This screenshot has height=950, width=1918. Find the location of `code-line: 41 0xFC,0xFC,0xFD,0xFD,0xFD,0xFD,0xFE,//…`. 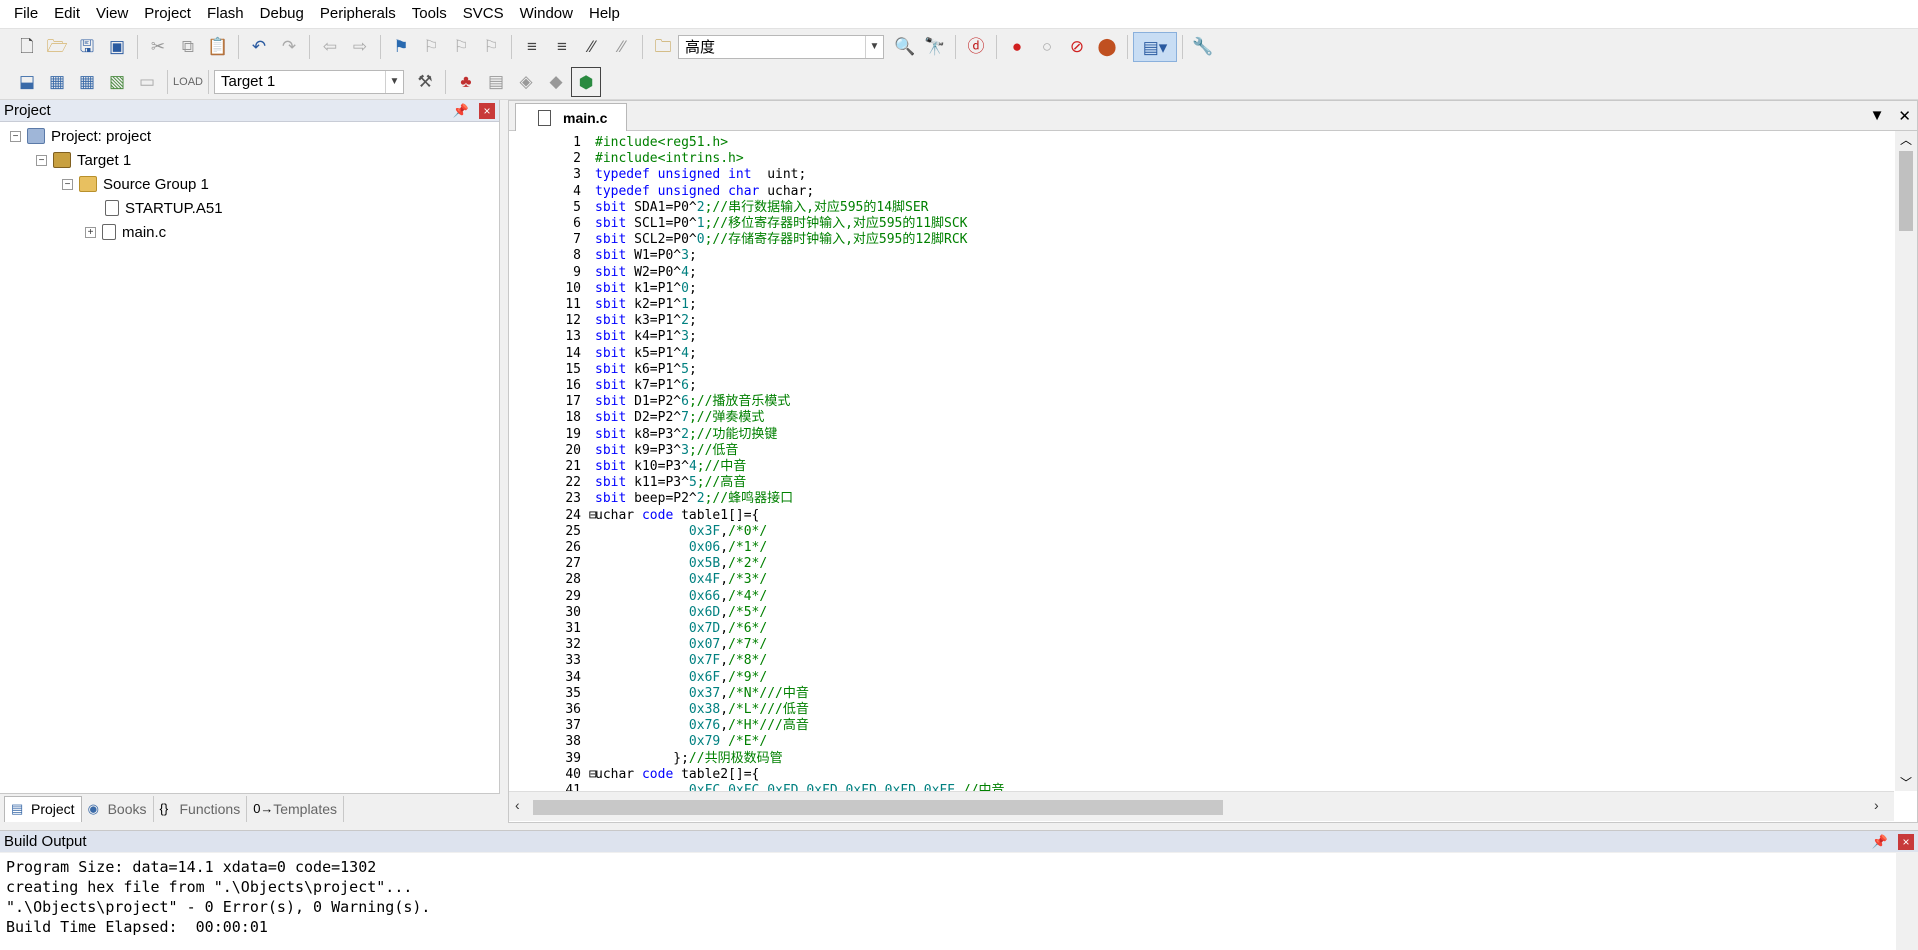

code-line: 41 0xFC,0xFC,0xFD,0xFD,0xFD,0xFD,0xFE,//… is located at coordinates (1199, 787).